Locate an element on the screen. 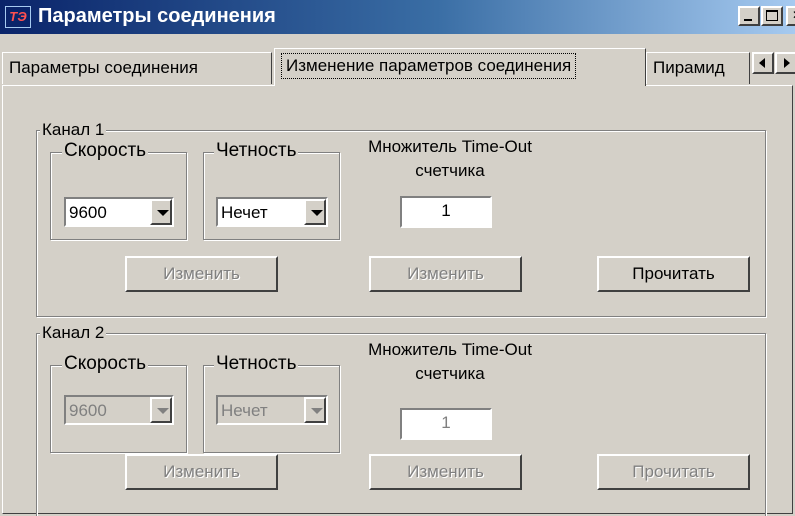 The height and width of the screenshot is (516, 795). tab-change-connection-parameters: Изменение параметров соединения is located at coordinates (460, 67).